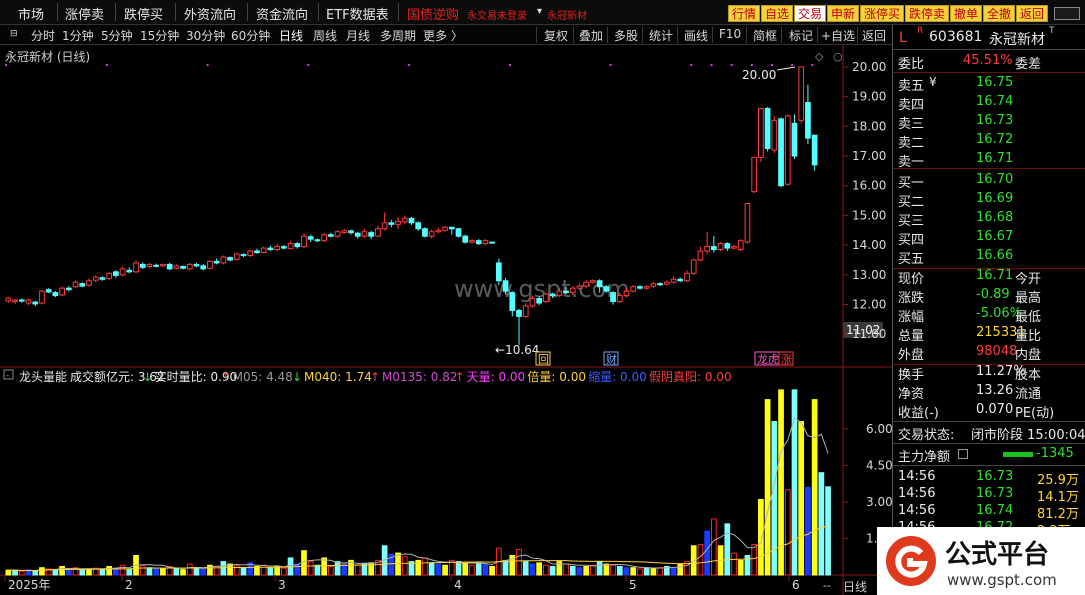 The width and height of the screenshot is (1085, 595). Describe the element at coordinates (496, 377) in the screenshot. I see `indicator-value: 天量: 0.00` at that location.